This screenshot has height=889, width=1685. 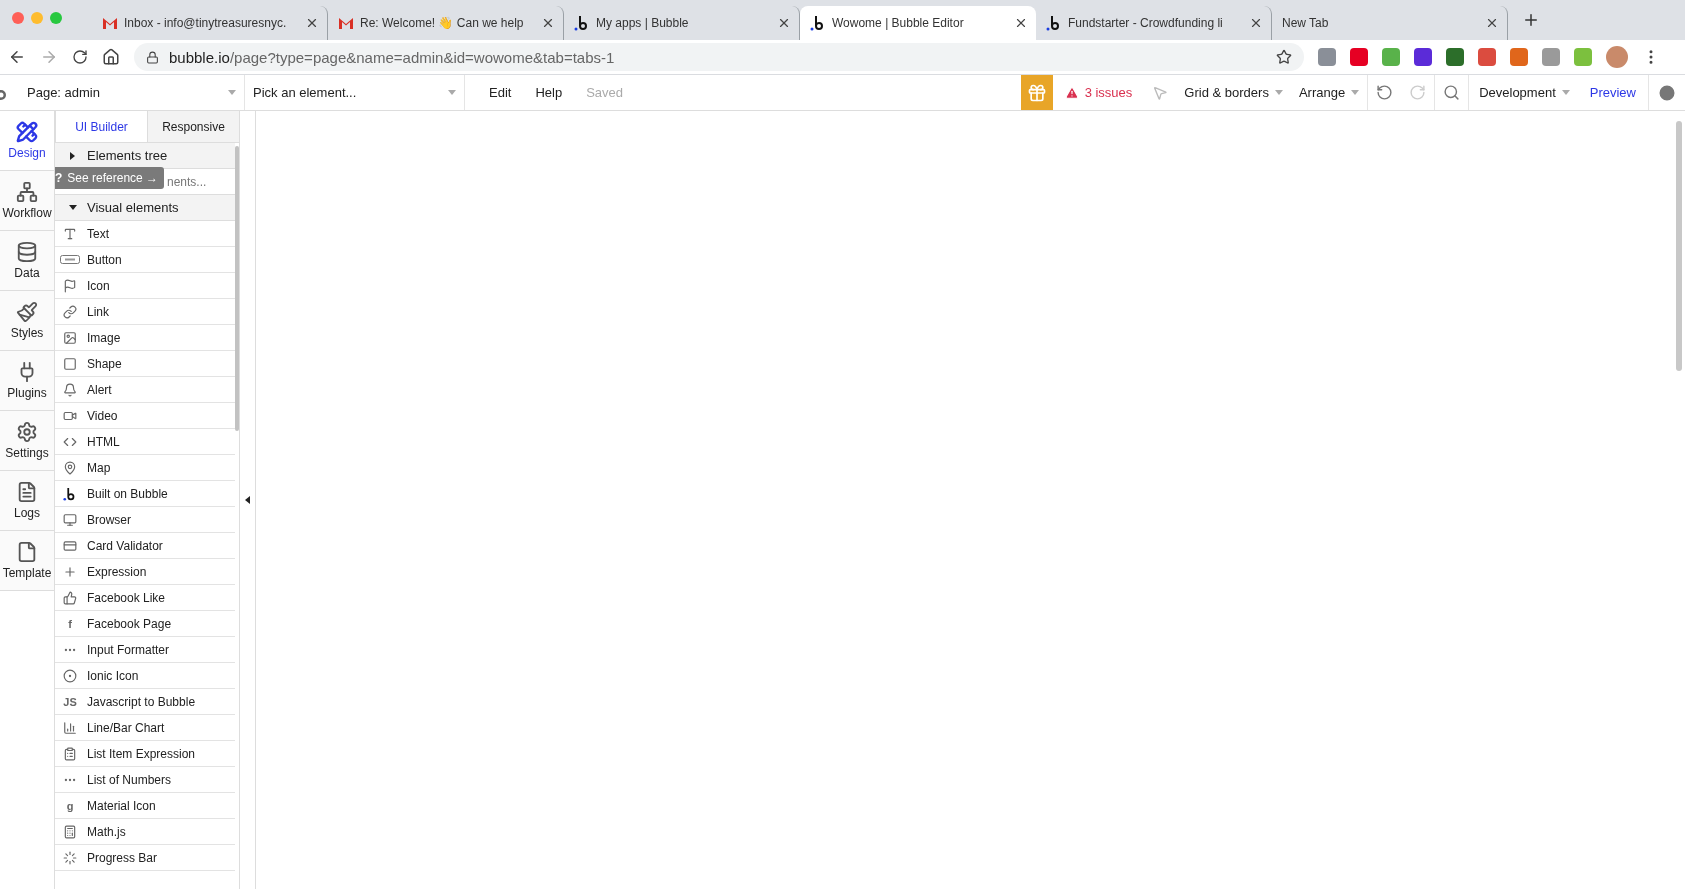 I want to click on element-item: Button, so click(x=145, y=260).